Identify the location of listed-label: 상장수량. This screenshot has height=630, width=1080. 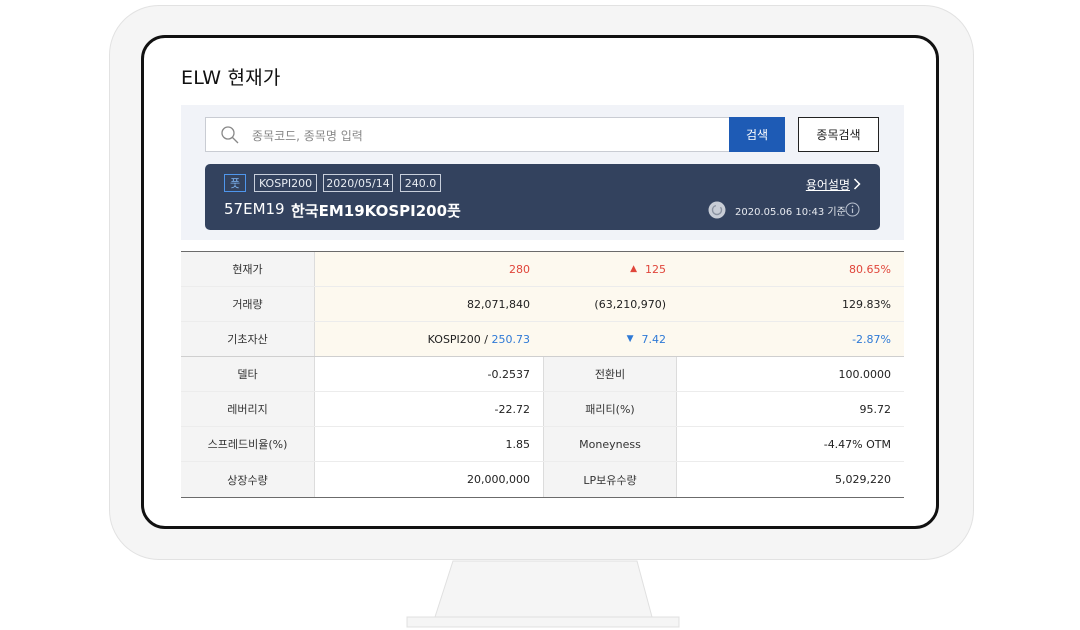
(248, 479).